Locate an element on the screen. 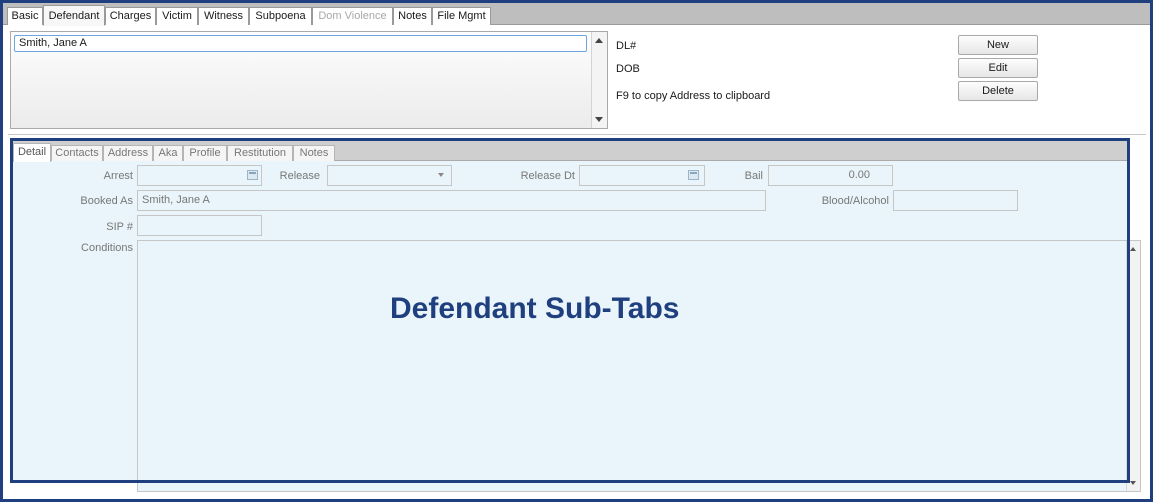 The image size is (1153, 502). subtab-restitution: Restitution is located at coordinates (260, 153).